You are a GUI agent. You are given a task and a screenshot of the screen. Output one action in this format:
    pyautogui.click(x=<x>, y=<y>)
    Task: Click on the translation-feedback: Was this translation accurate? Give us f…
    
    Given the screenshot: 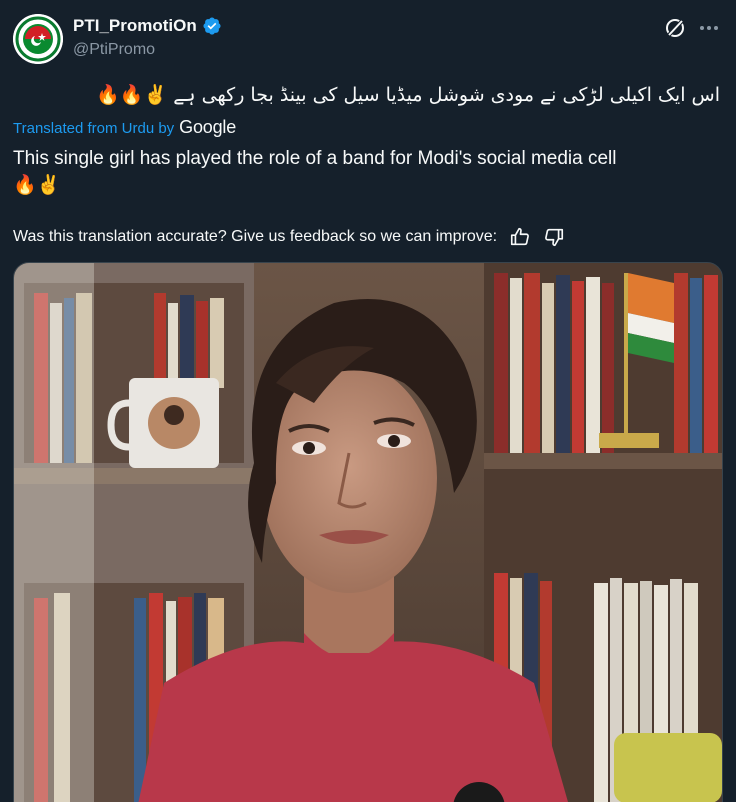 What is the action you would take?
    pyautogui.click(x=289, y=237)
    